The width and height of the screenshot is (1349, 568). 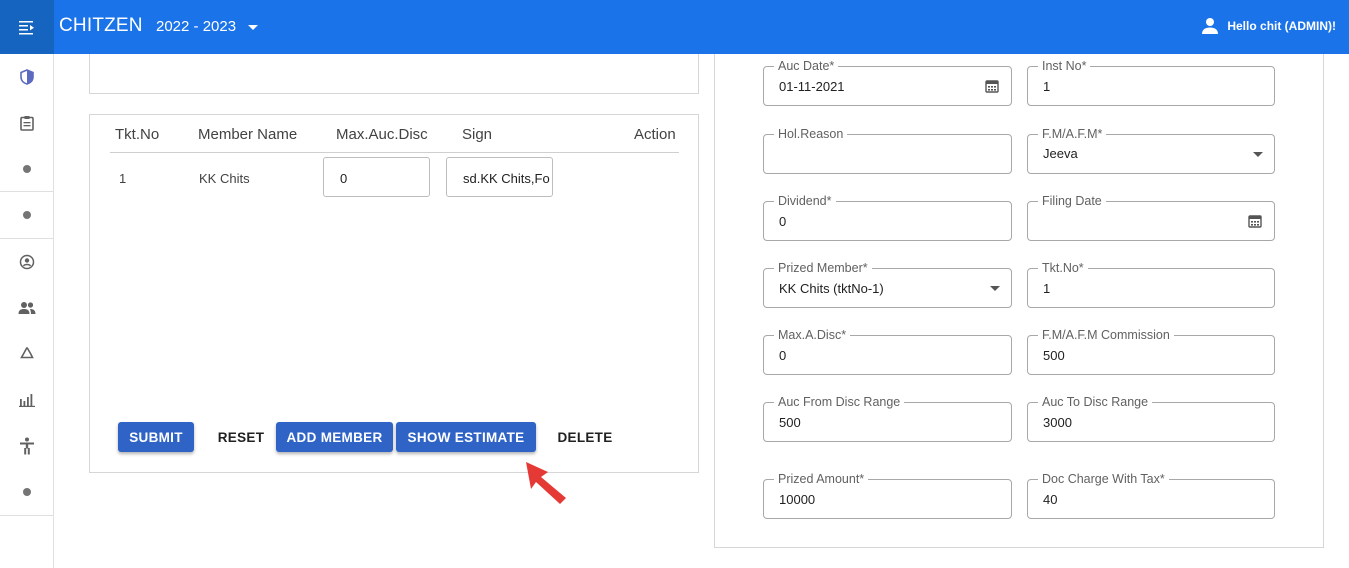 I want to click on max-a-disc-field: Max.A.Disc* 0, so click(x=887, y=351).